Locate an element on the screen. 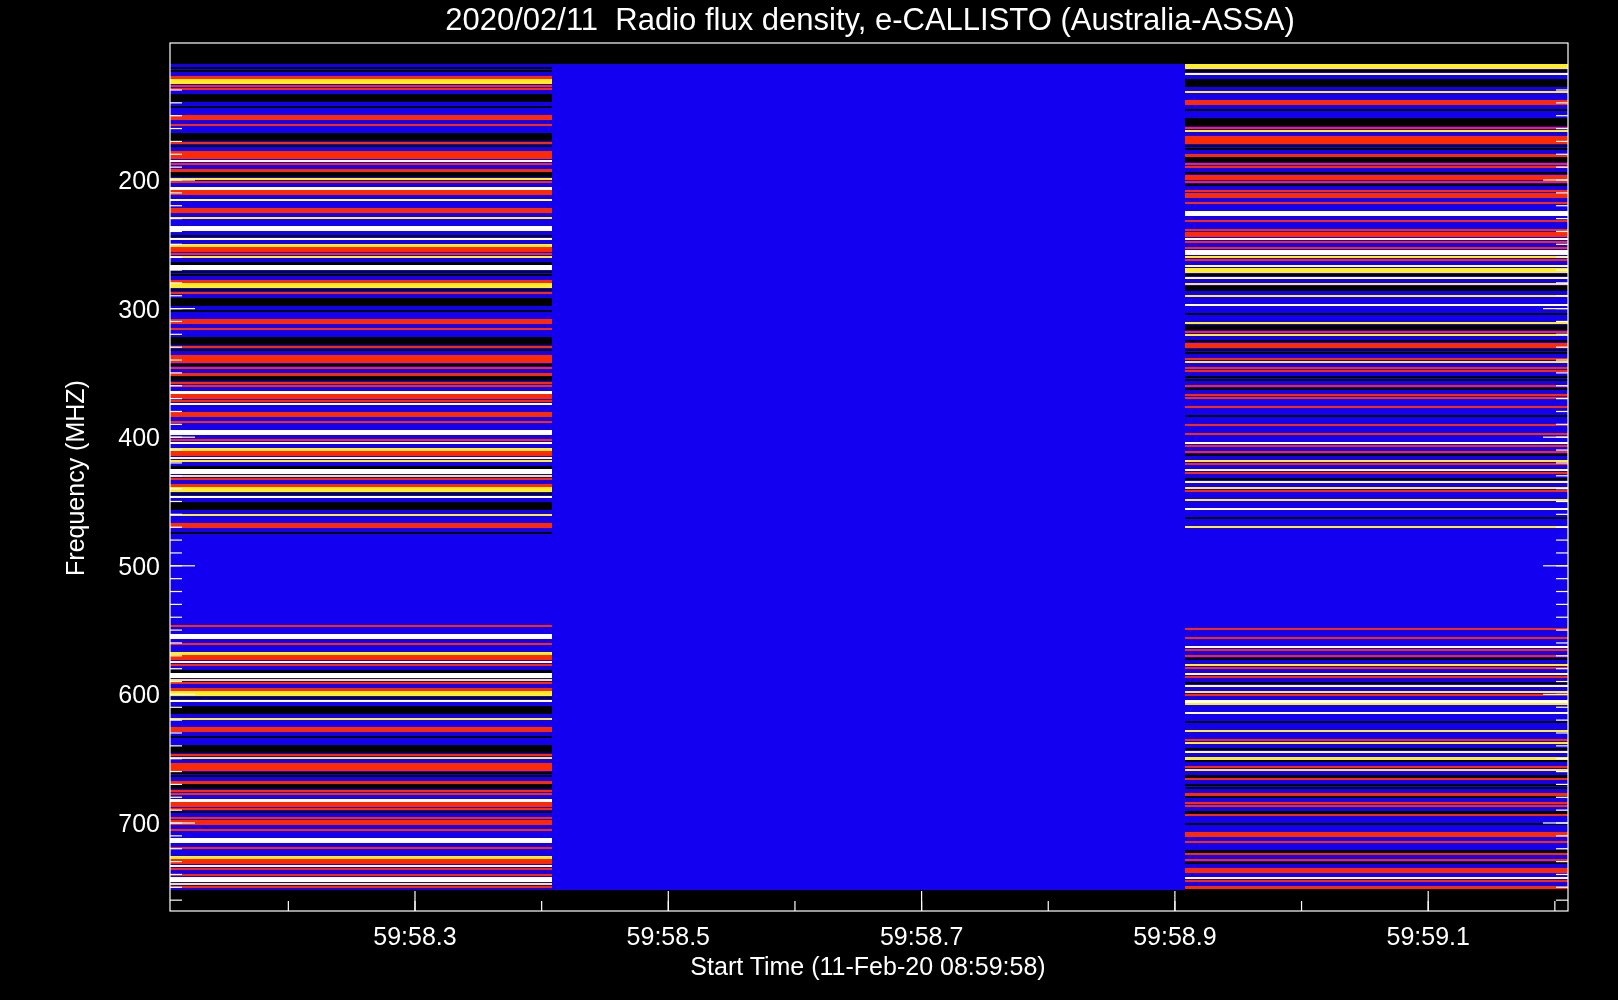 The height and width of the screenshot is (1000, 1618). tick-label: 700 is located at coordinates (139, 823).